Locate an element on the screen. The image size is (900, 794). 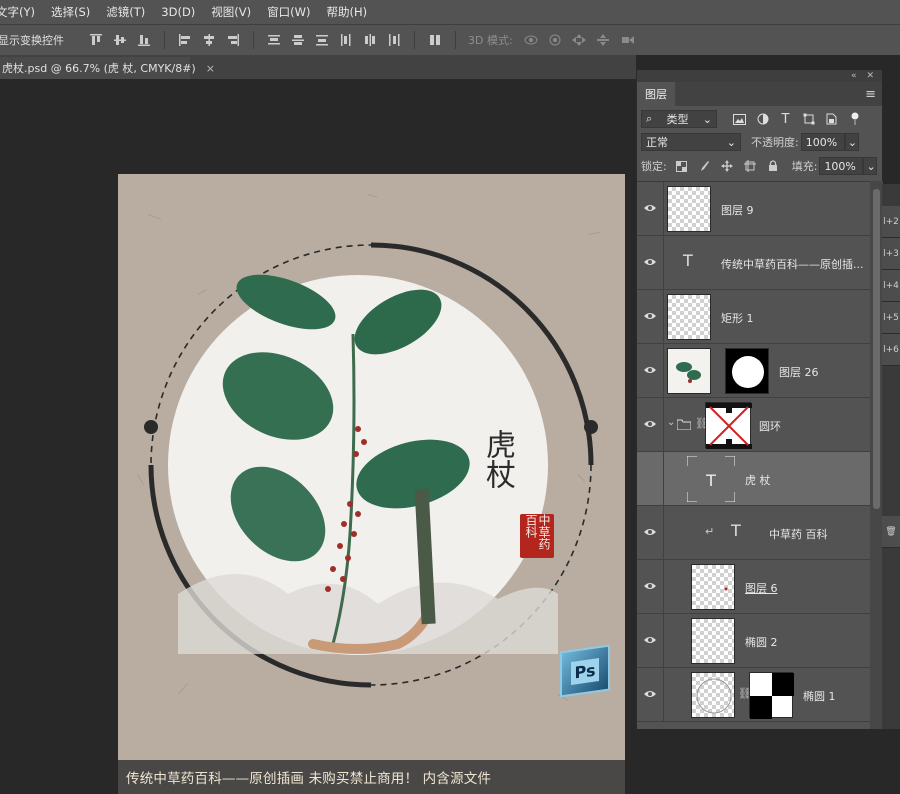
layer-row: 图层 9 is located at coordinates (753, 209).